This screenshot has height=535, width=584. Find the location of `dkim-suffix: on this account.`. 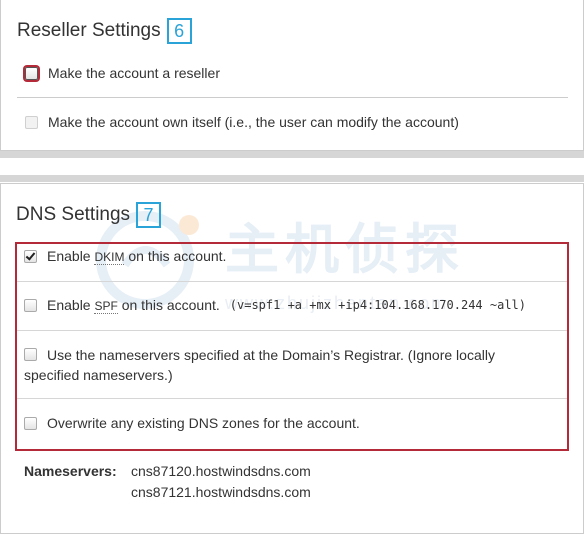

dkim-suffix: on this account. is located at coordinates (175, 256).